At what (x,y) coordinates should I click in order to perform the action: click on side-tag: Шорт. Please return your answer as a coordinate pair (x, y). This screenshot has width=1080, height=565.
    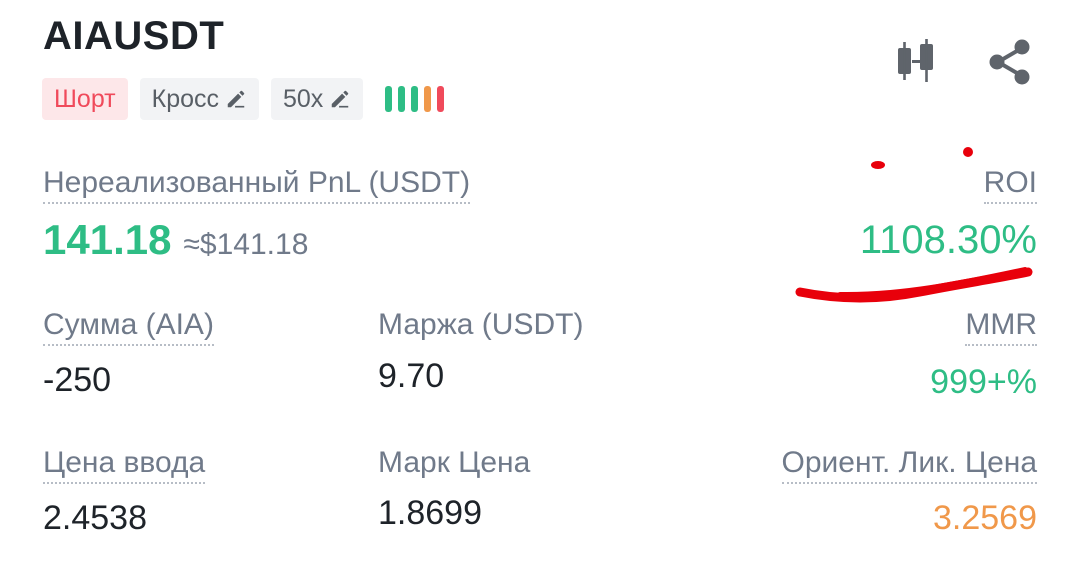
    Looking at the image, I should click on (85, 99).